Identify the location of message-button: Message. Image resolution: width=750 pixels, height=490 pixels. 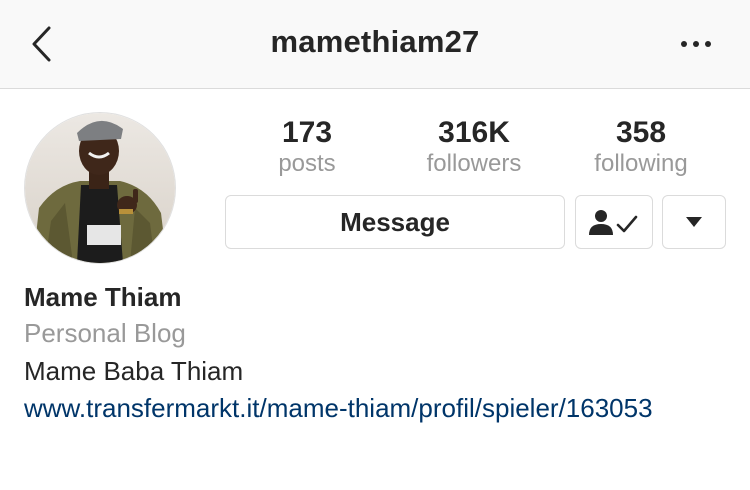
(395, 222).